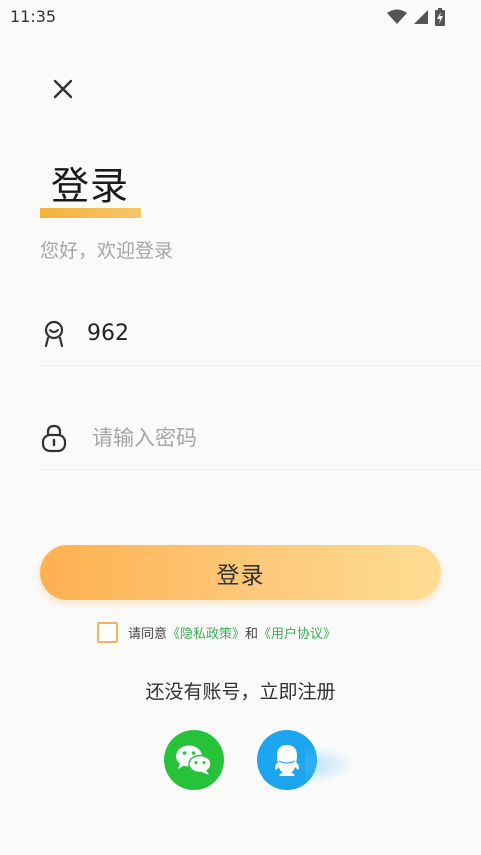  Describe the element at coordinates (272, 438) in the screenshot. I see `password-input` at that location.